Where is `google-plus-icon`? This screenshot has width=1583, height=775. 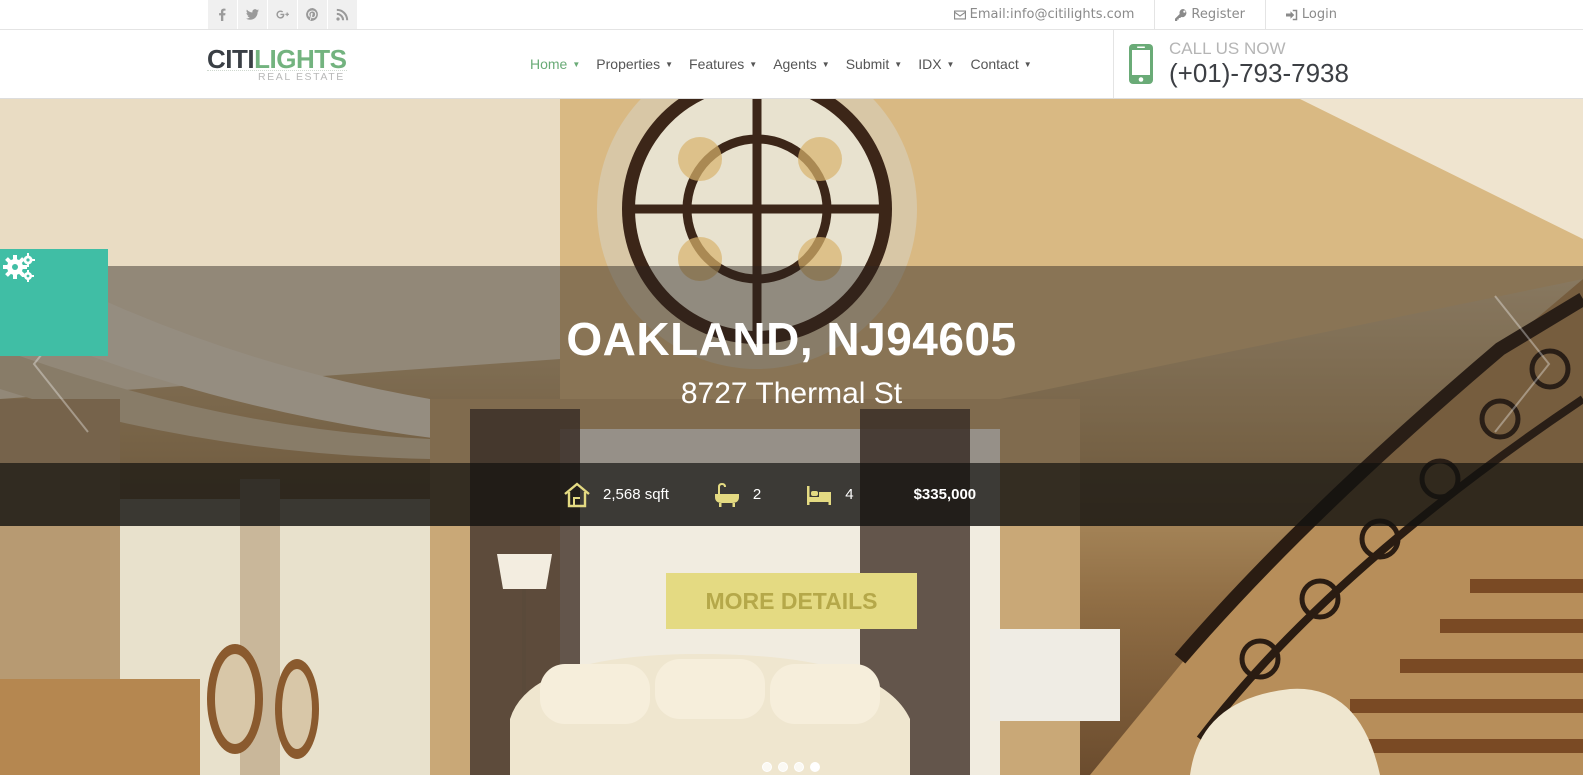
google-plus-icon is located at coordinates (283, 14).